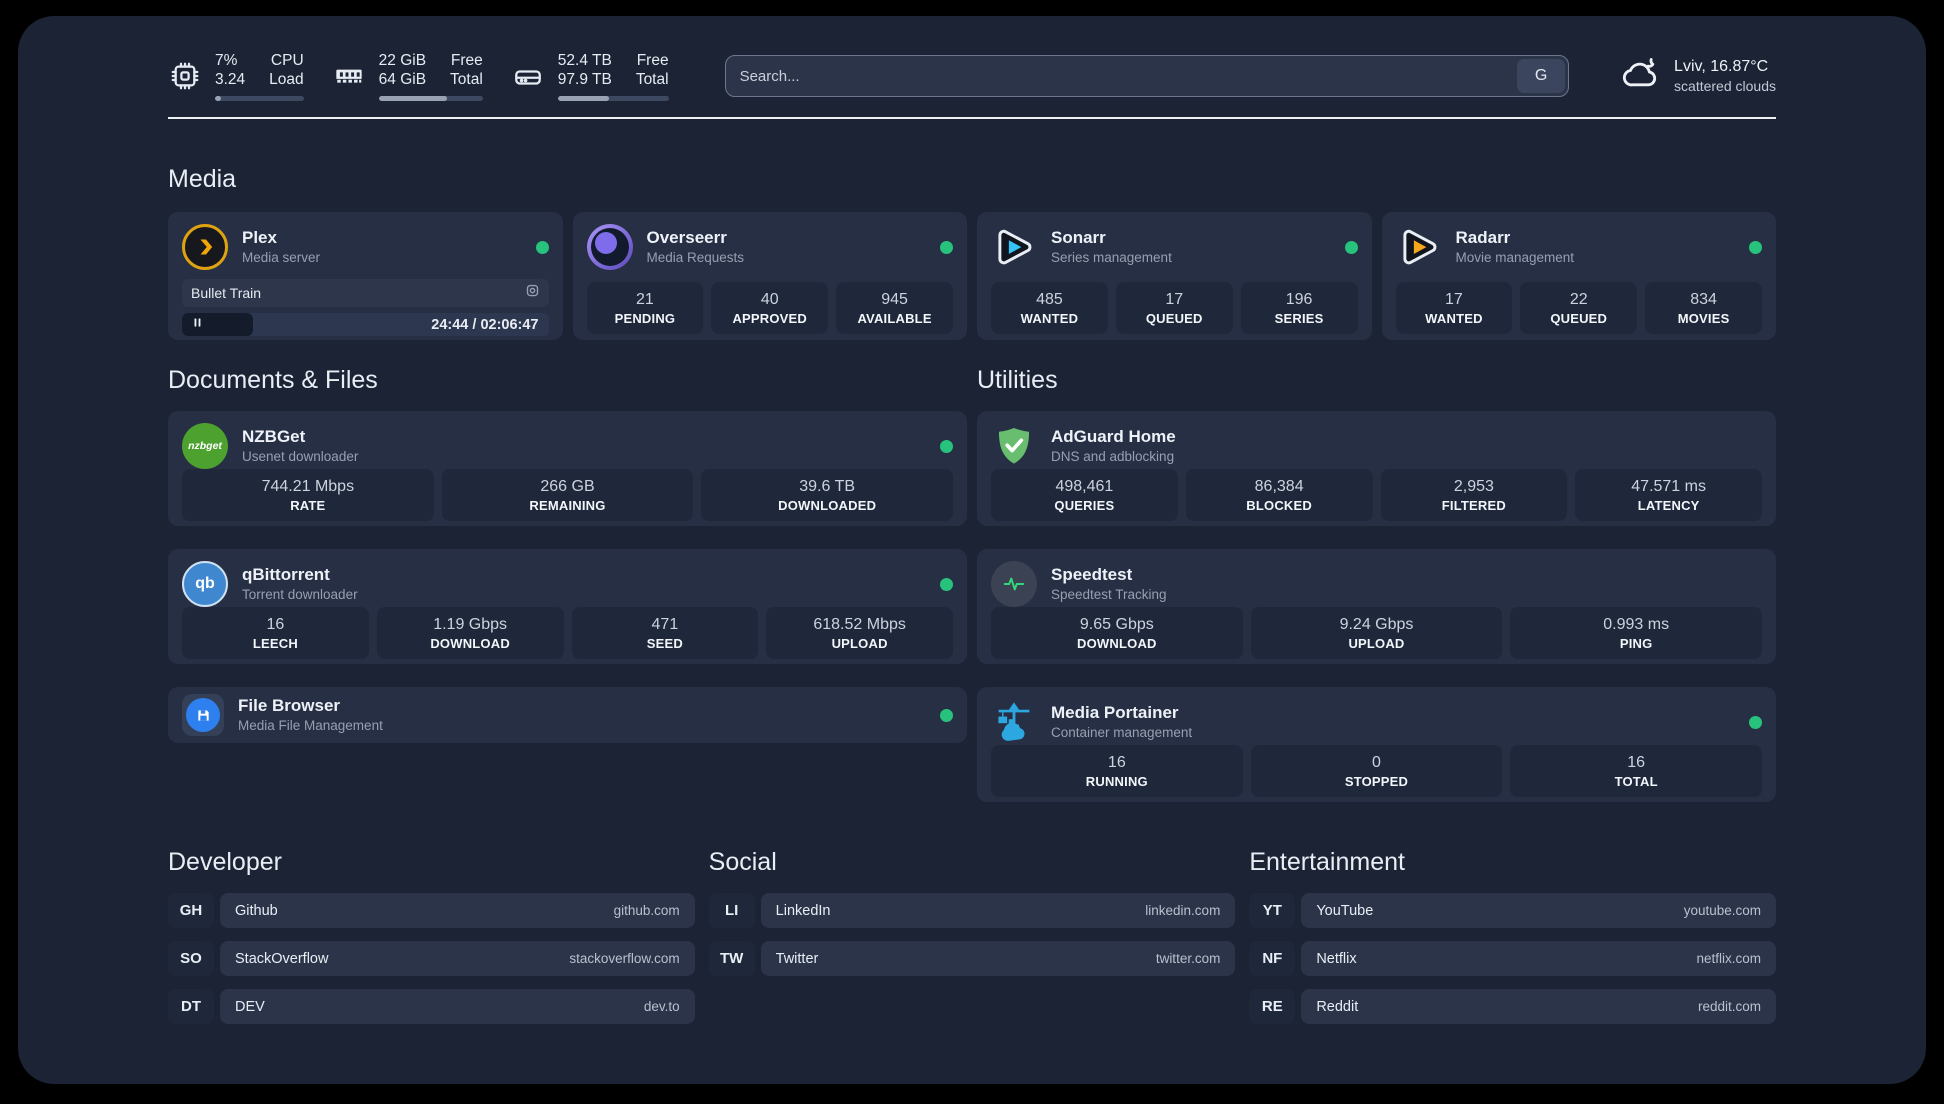 This screenshot has width=1944, height=1104. Describe the element at coordinates (466, 79) in the screenshot. I see `ram-total-label: Total` at that location.